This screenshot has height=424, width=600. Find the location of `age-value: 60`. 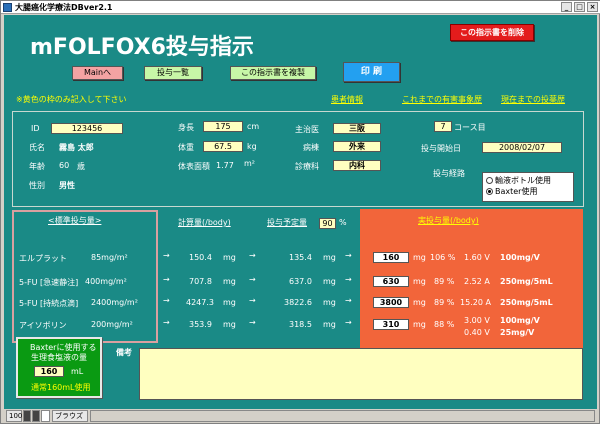

age-value: 60 is located at coordinates (64, 165).